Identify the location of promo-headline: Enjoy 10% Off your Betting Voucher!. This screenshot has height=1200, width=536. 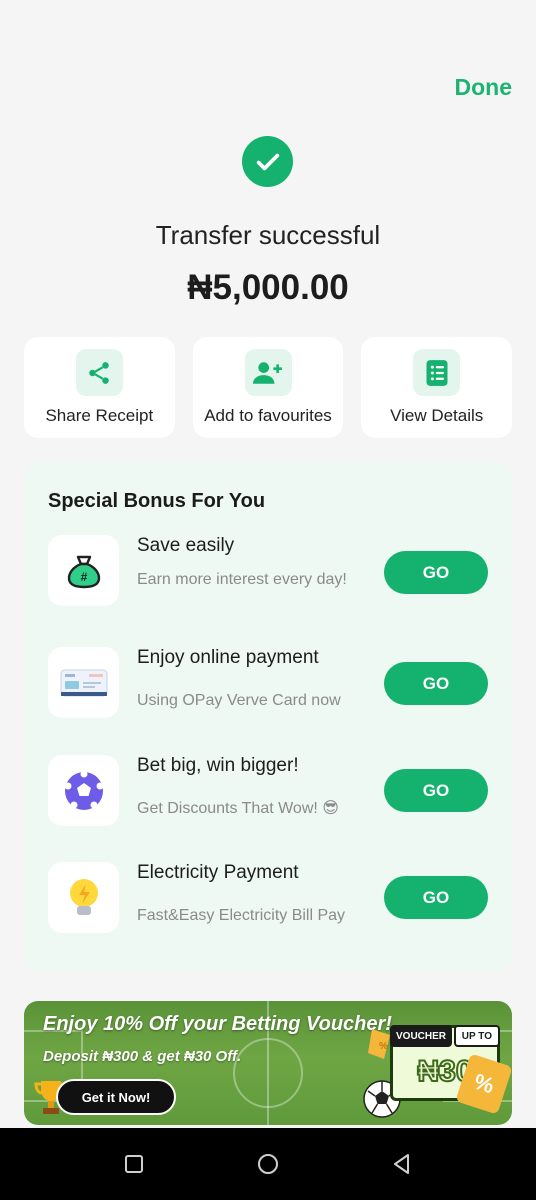
(217, 1024).